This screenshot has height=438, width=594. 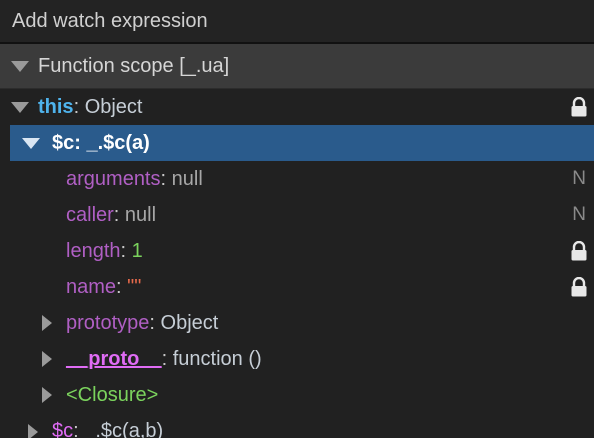 What do you see at coordinates (112, 395) in the screenshot?
I see `closure-label: <Closure>` at bounding box center [112, 395].